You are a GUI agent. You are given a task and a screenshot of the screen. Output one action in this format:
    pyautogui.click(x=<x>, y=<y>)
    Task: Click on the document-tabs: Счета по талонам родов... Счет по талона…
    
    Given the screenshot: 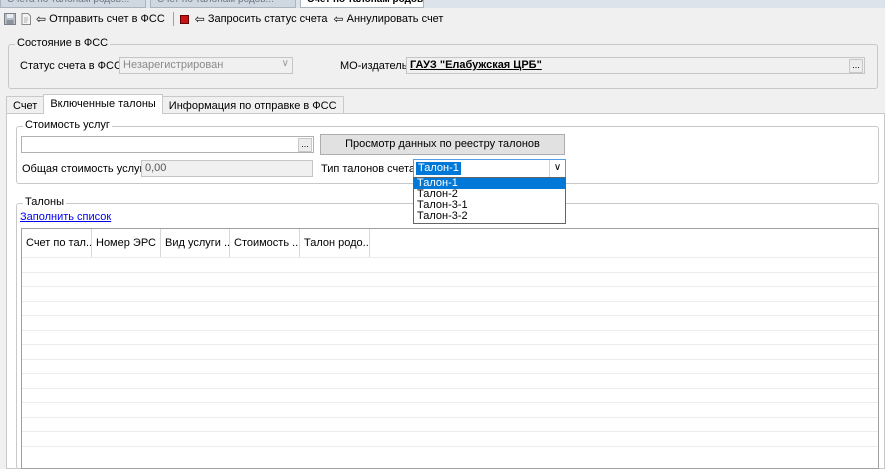 What is the action you would take?
    pyautogui.click(x=442, y=4)
    